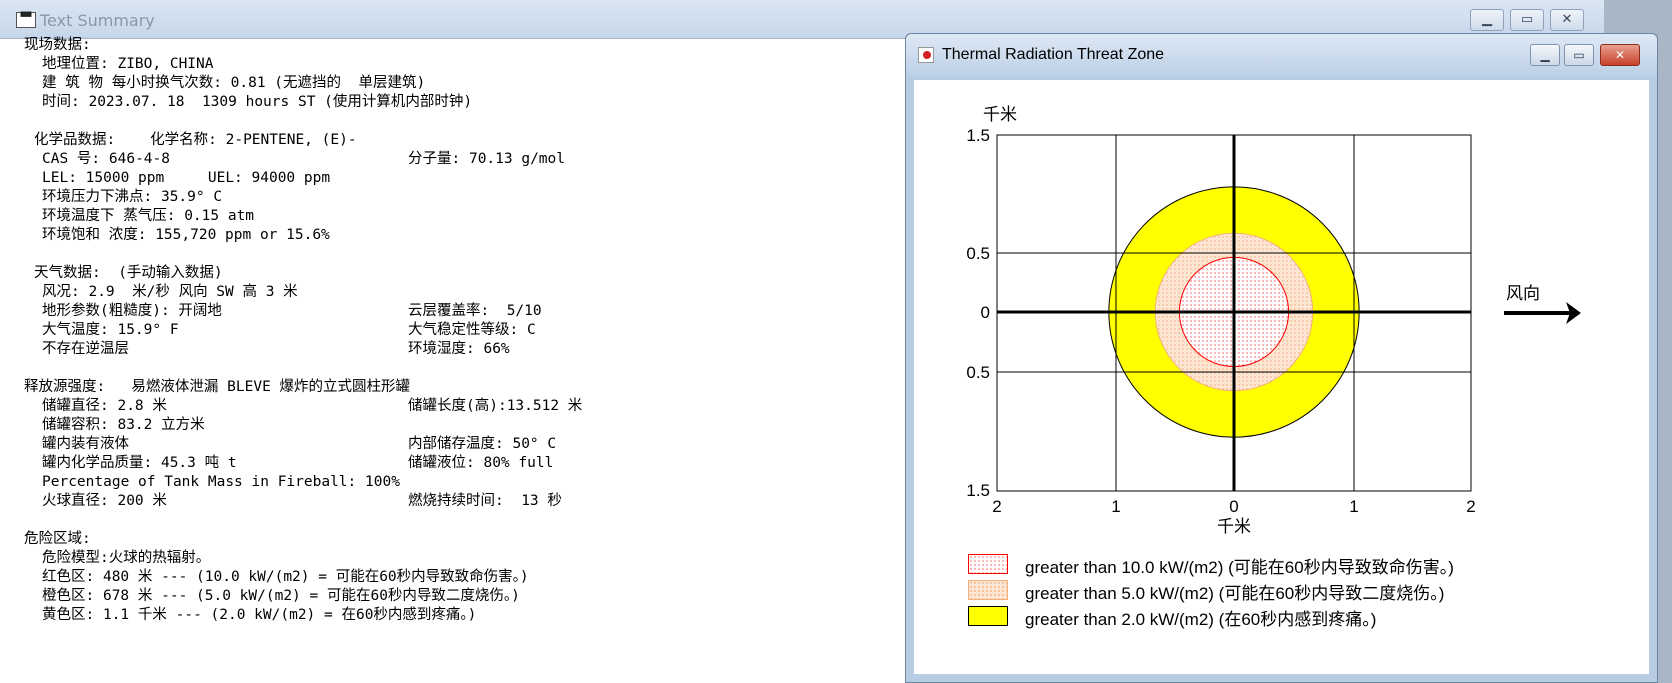 Image resolution: width=1672 pixels, height=683 pixels. I want to click on summary-line: 危险区域:, so click(57, 539).